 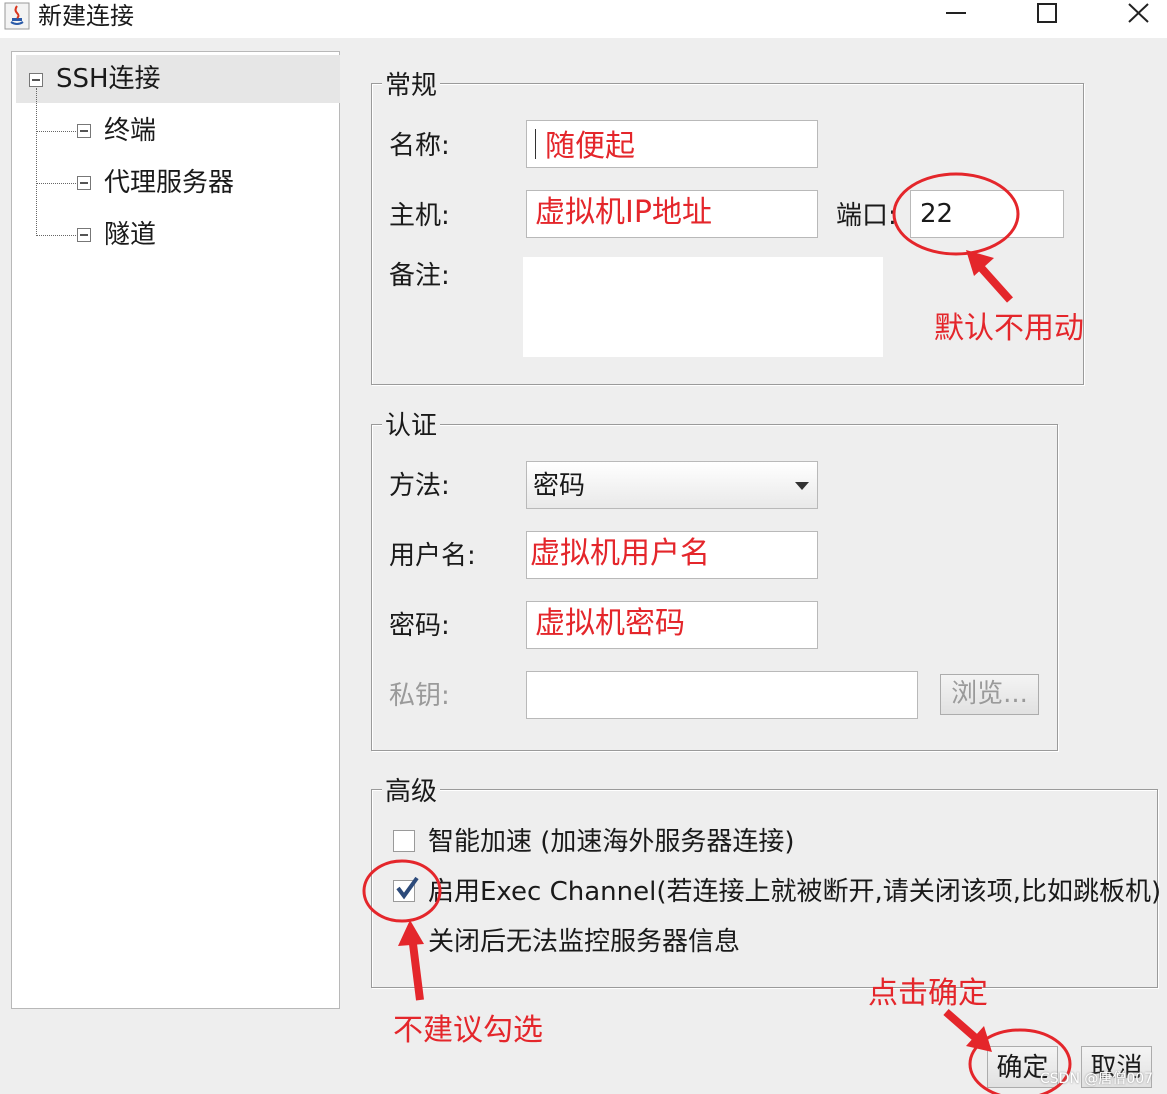 I want to click on exec-arrow, so click(x=416, y=968).